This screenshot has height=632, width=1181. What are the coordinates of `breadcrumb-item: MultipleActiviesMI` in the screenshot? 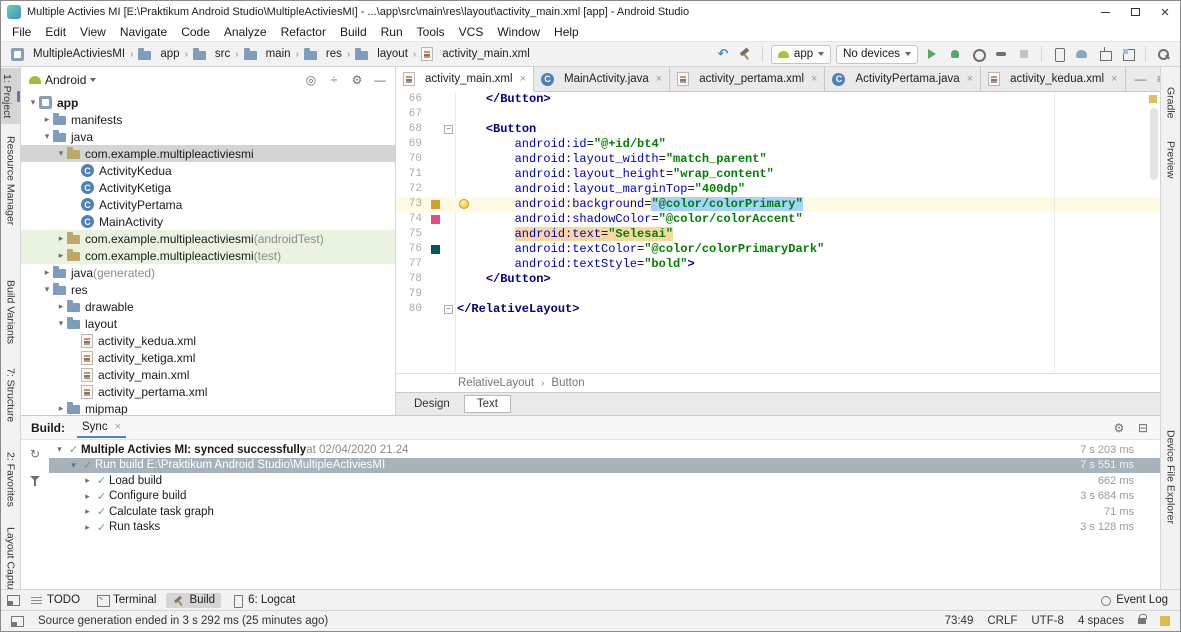 It's located at (68, 54).